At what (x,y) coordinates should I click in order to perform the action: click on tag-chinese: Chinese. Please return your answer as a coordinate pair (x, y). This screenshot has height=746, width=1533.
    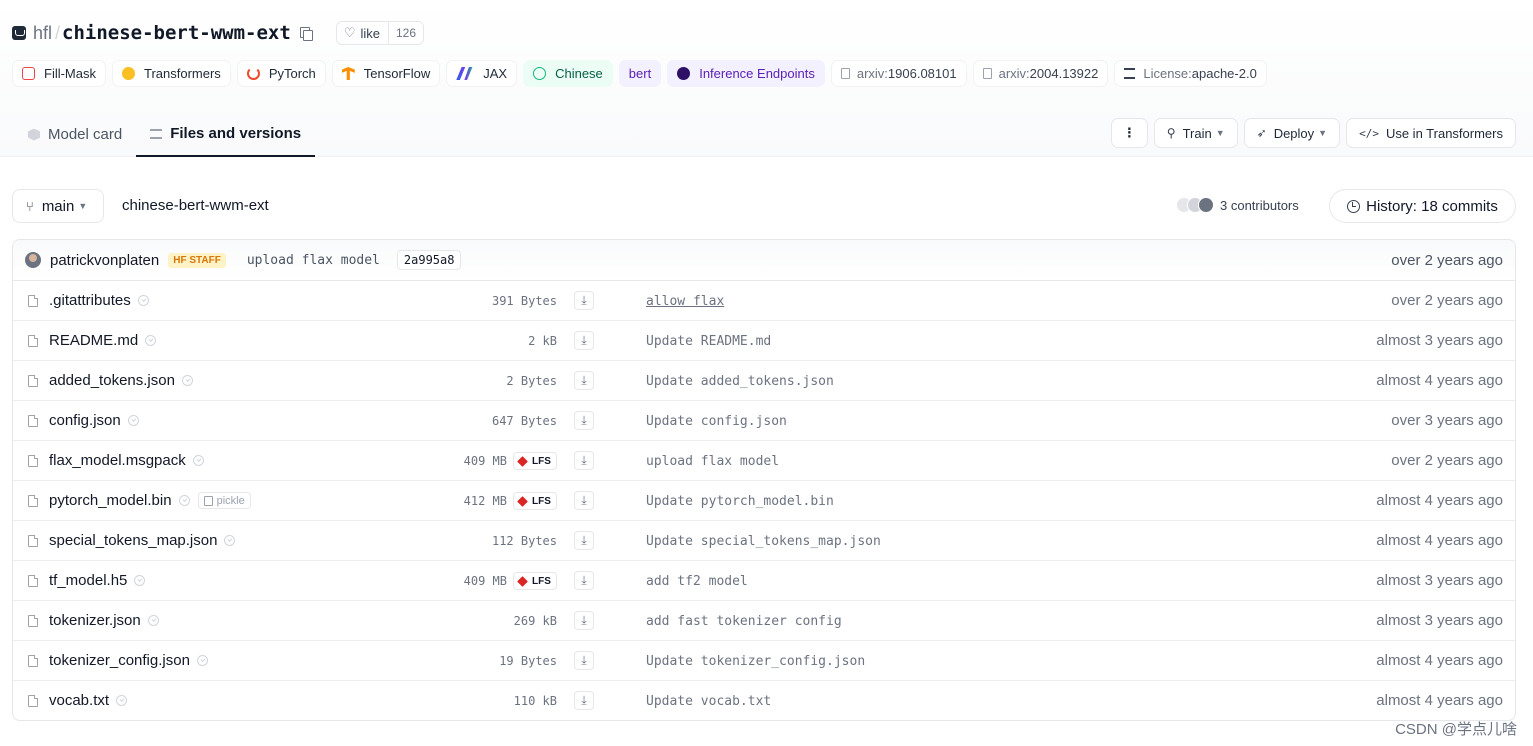
    Looking at the image, I should click on (568, 73).